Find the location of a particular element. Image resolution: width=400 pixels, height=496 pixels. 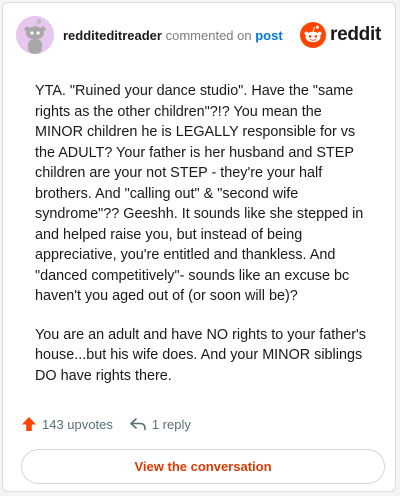

brand-label: reddit is located at coordinates (355, 34).